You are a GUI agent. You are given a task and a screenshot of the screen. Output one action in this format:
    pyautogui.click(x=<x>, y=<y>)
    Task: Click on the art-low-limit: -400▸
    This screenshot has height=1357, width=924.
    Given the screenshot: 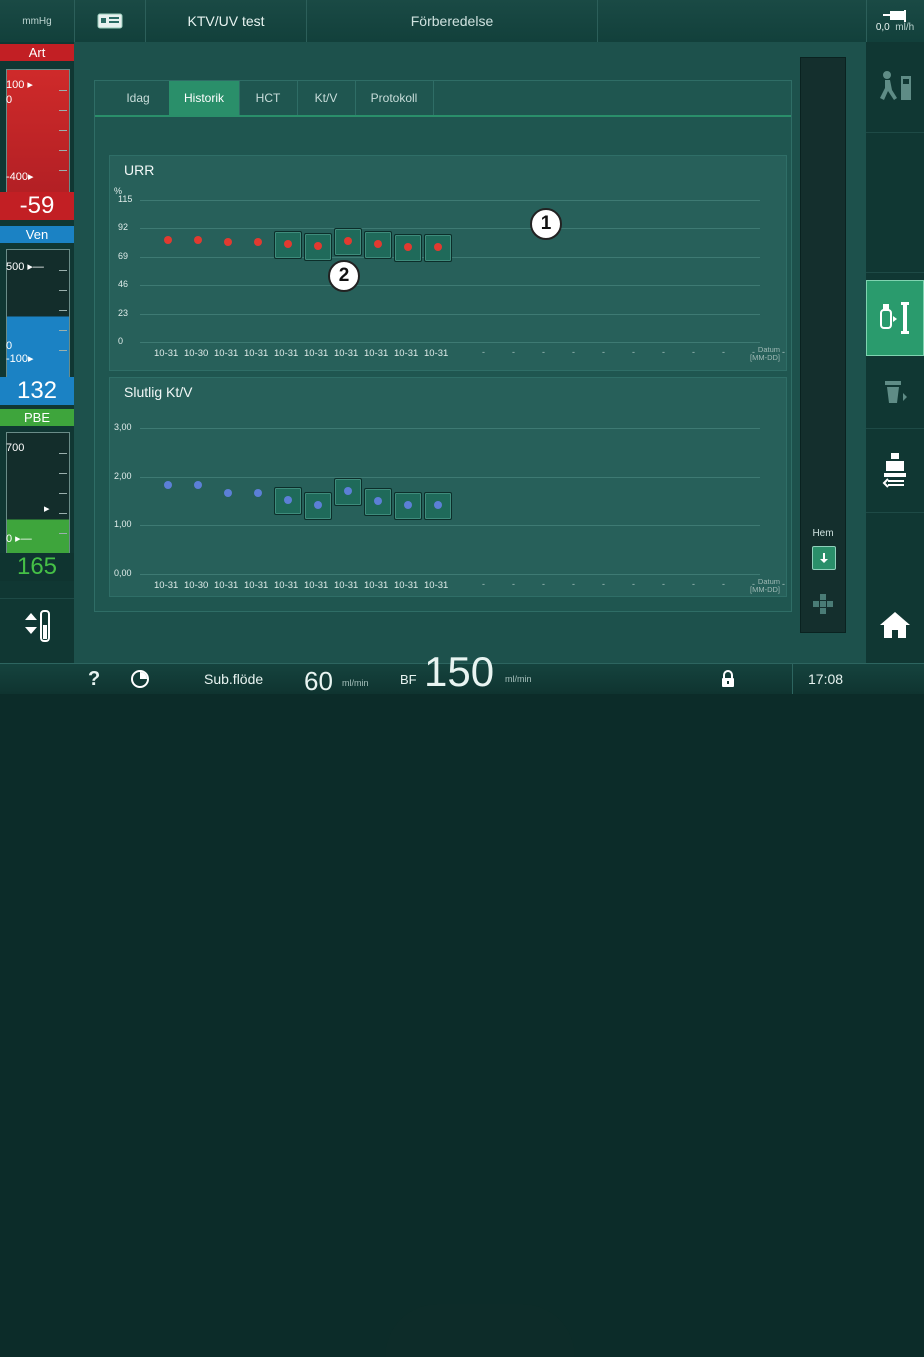 What is the action you would take?
    pyautogui.click(x=20, y=177)
    